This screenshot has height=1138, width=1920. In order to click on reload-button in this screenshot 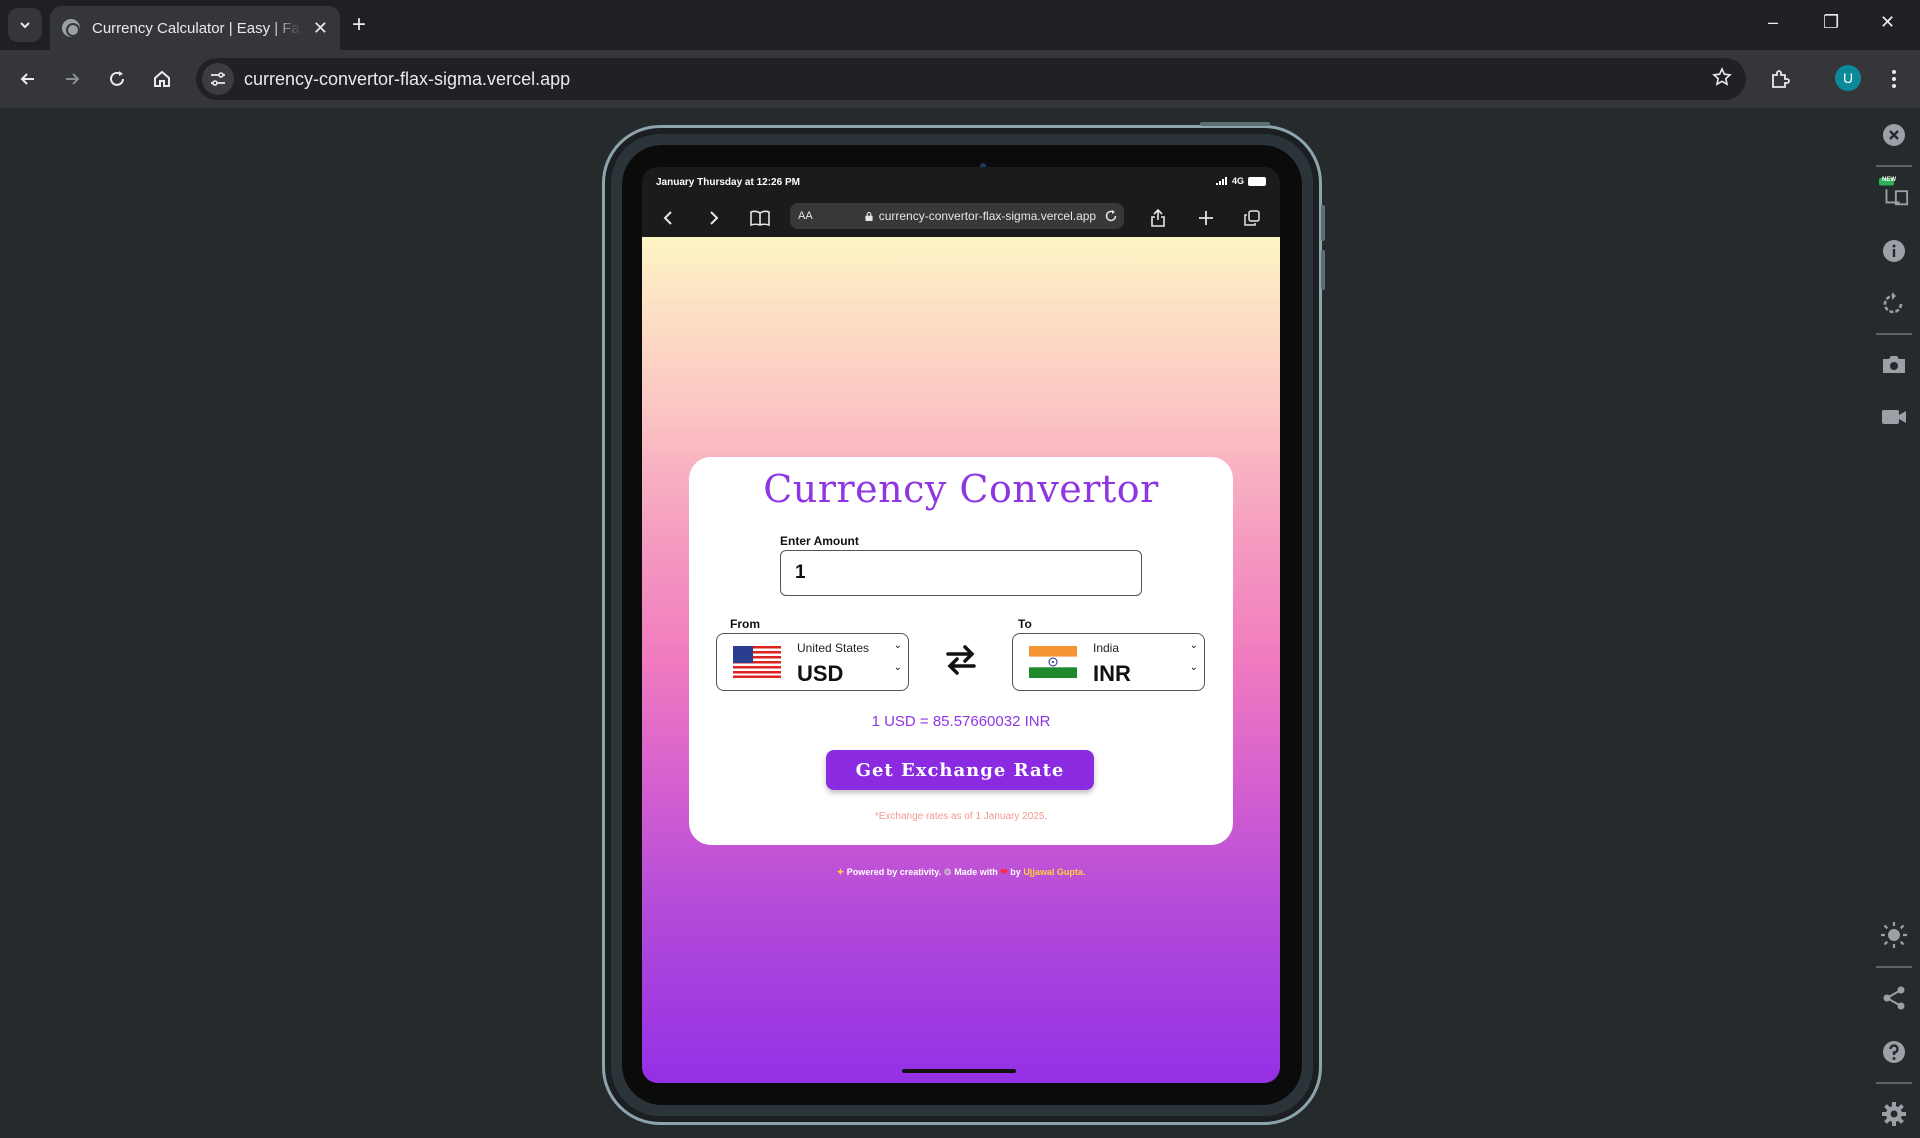, I will do `click(117, 79)`.